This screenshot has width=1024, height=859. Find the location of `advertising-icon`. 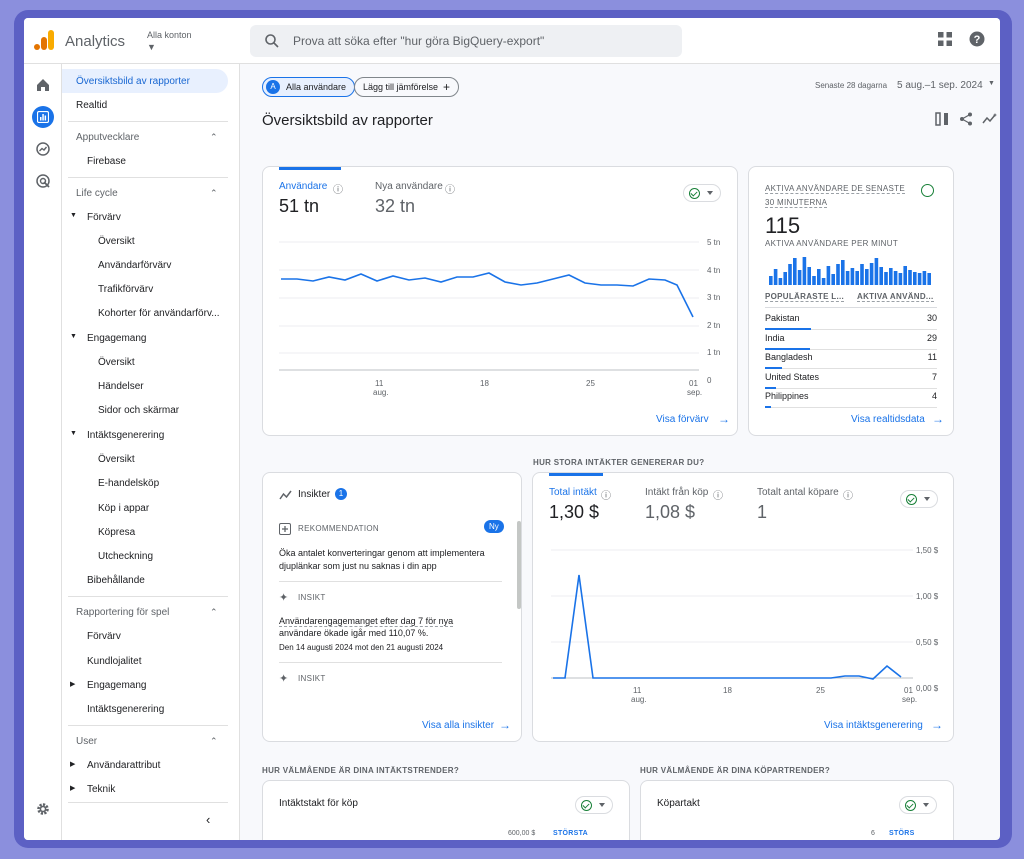

advertising-icon is located at coordinates (43, 181).